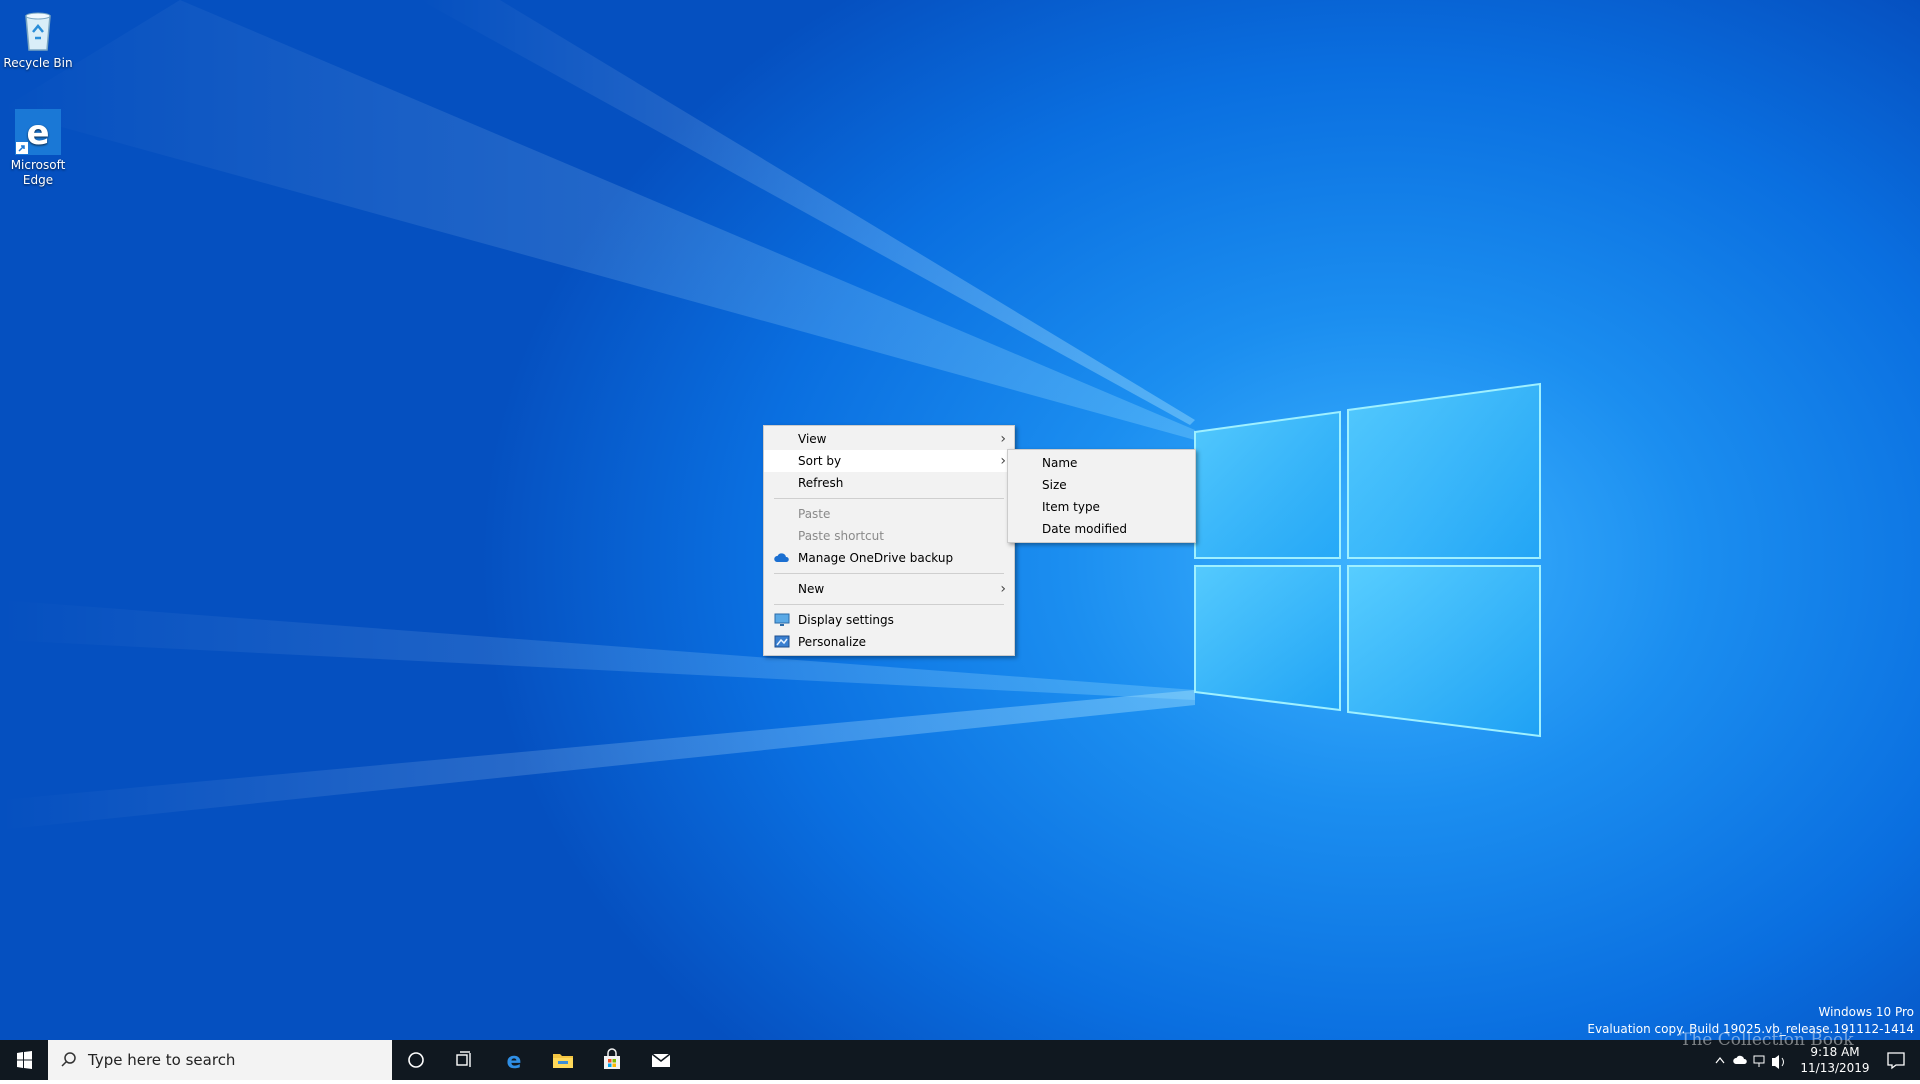 This screenshot has height=1084, width=1920. I want to click on volume-icon, so click(1778, 1062).